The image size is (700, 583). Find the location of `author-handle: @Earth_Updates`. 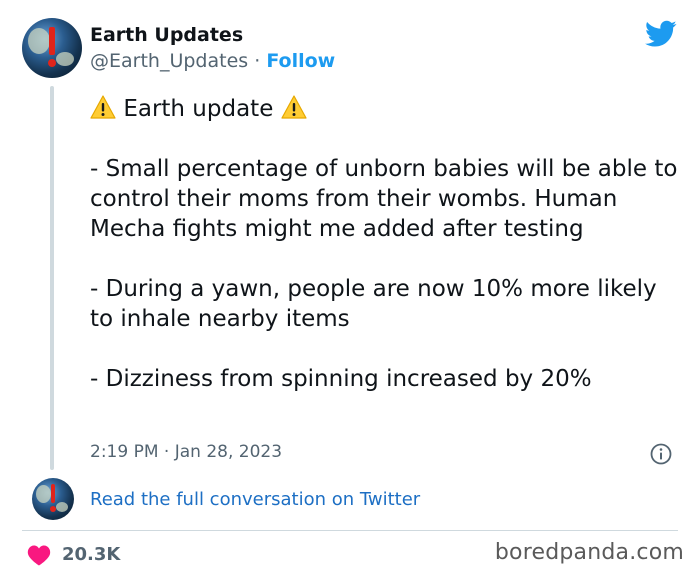

author-handle: @Earth_Updates is located at coordinates (169, 61).